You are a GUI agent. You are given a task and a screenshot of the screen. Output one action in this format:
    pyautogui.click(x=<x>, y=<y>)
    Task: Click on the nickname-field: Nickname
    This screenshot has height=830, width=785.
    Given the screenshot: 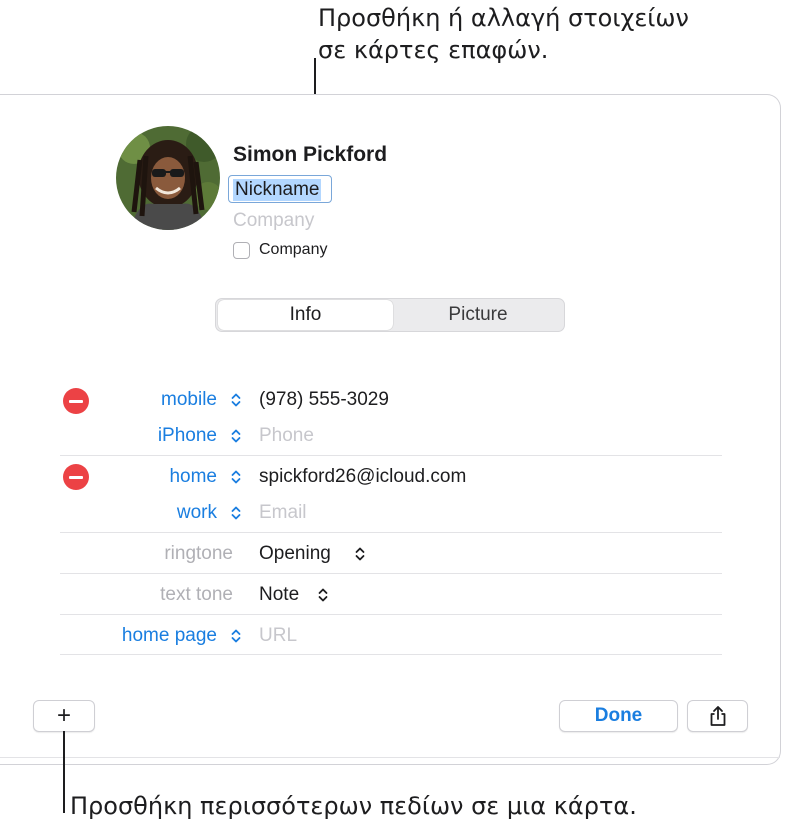 What is the action you would take?
    pyautogui.click(x=280, y=189)
    